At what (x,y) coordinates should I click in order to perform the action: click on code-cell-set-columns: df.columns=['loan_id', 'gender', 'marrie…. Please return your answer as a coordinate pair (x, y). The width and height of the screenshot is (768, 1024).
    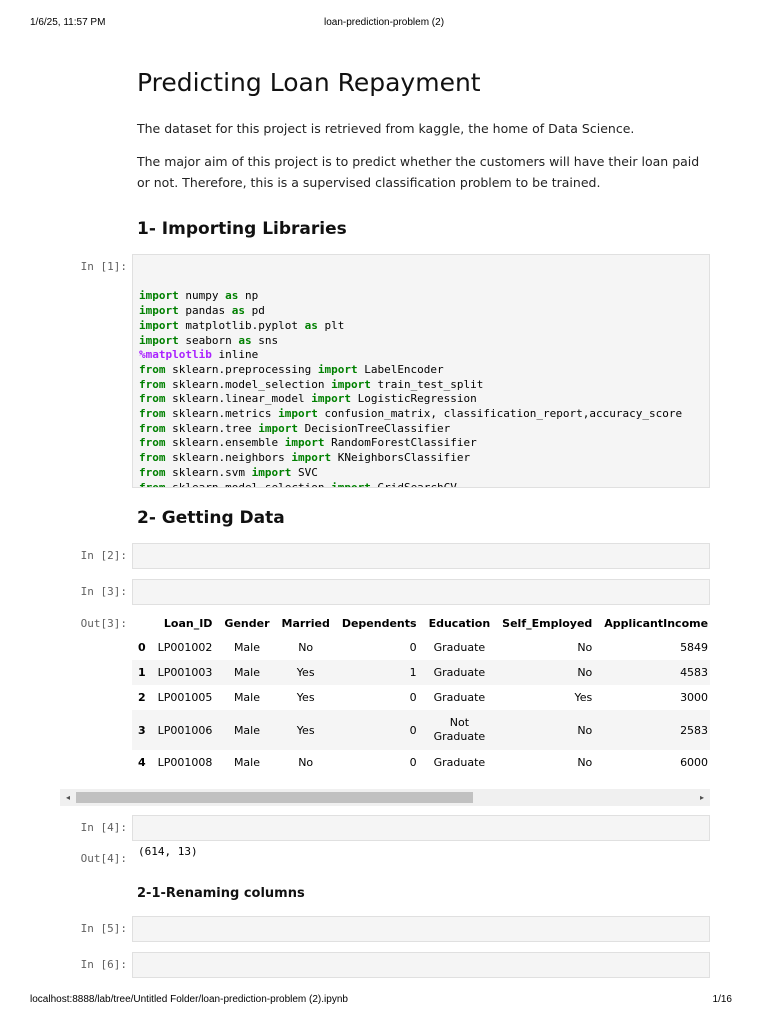
    Looking at the image, I should click on (421, 965).